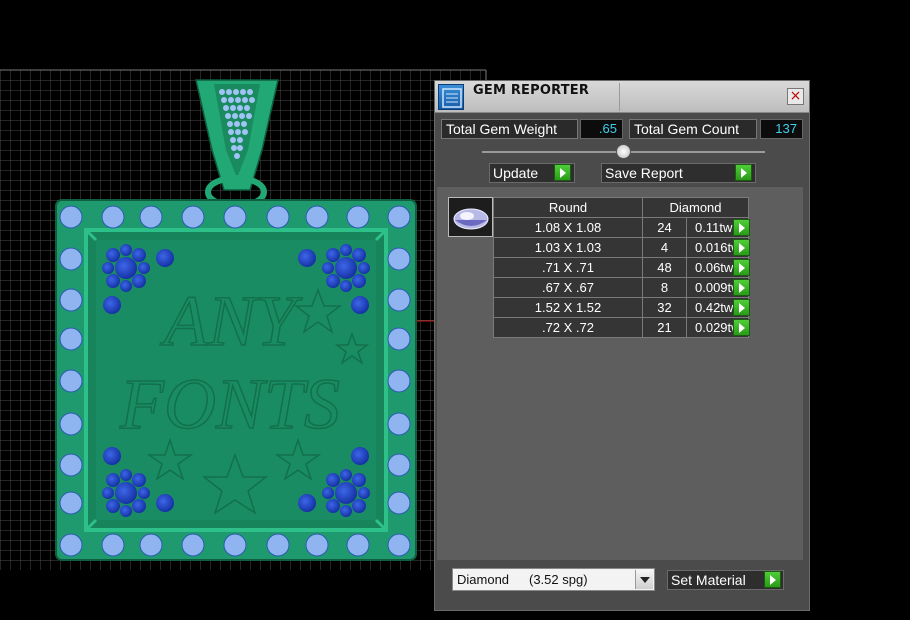 Image resolution: width=910 pixels, height=620 pixels. What do you see at coordinates (718, 247) in the screenshot?
I see `gem-weight-cell: 0.016tw` at bounding box center [718, 247].